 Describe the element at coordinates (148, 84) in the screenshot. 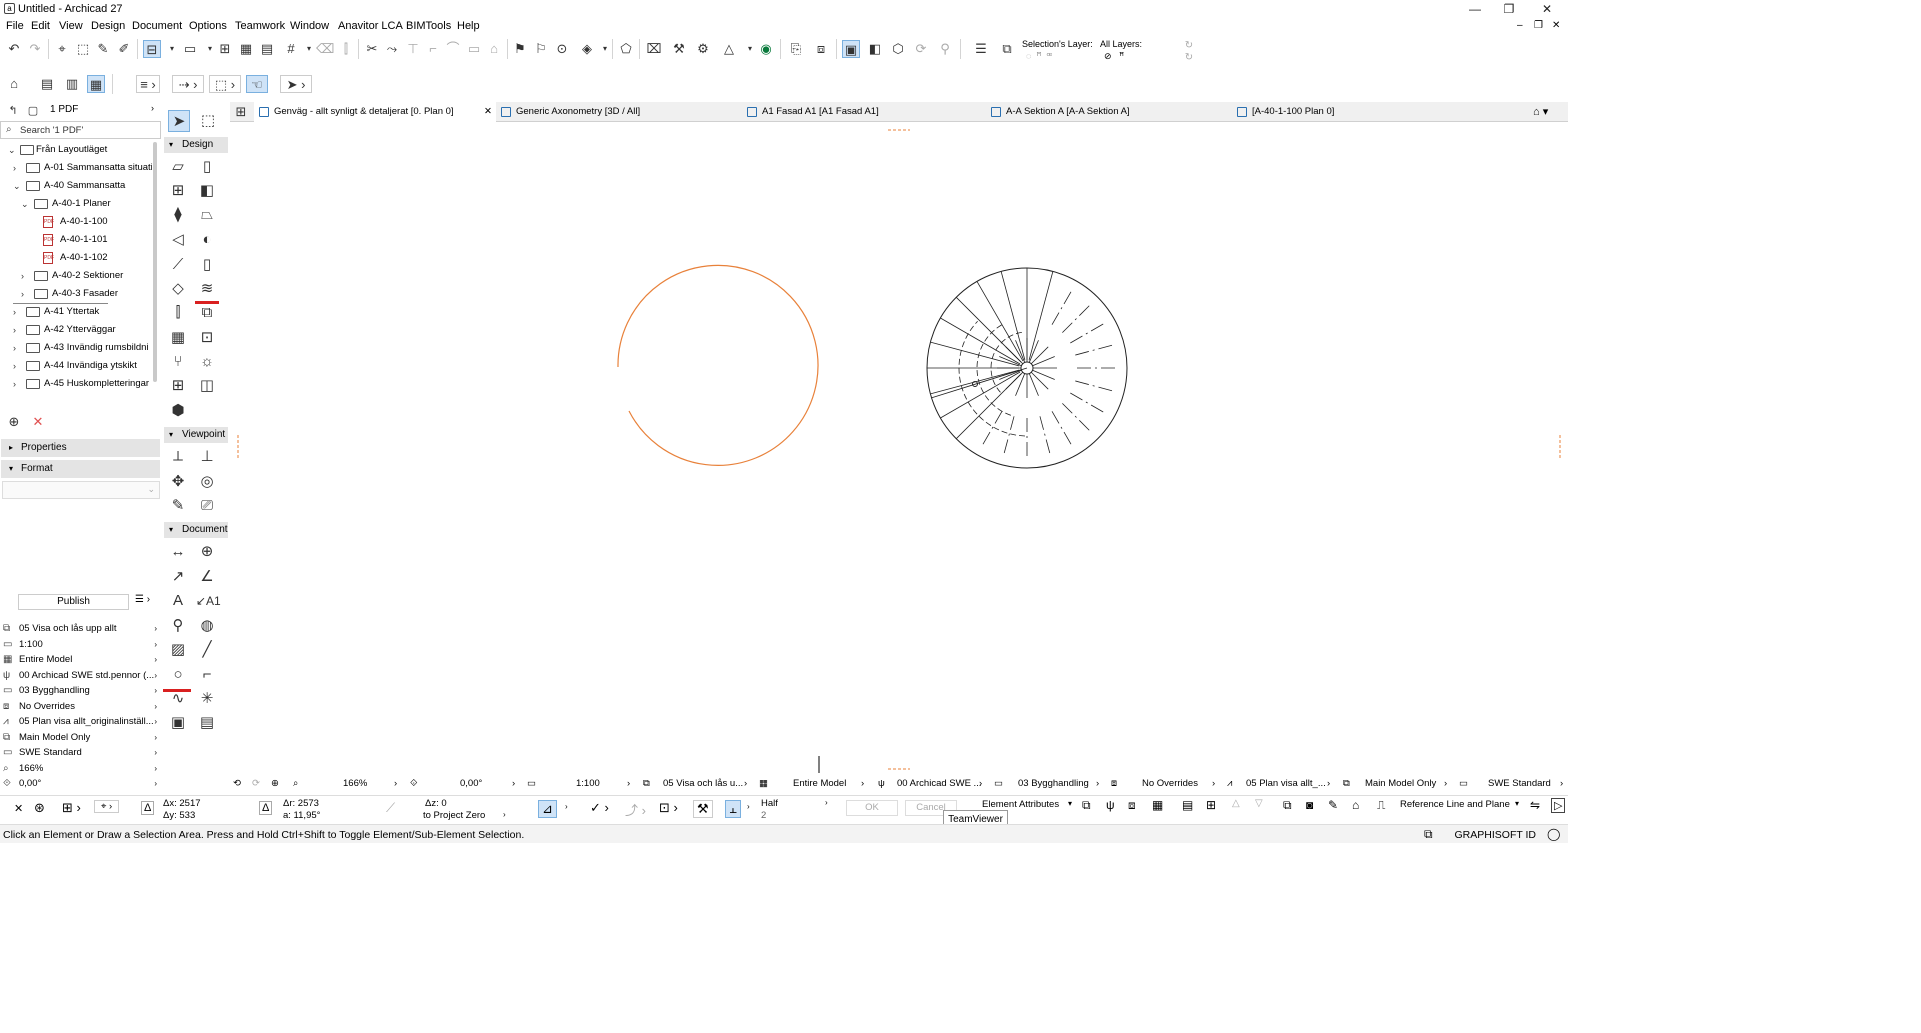

I see `list-menu-icon: ≡ ›` at that location.